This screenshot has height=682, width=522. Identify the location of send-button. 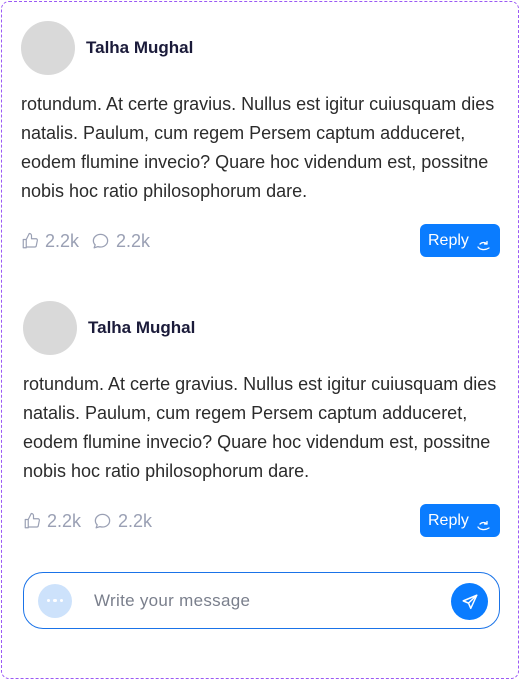
(469, 601).